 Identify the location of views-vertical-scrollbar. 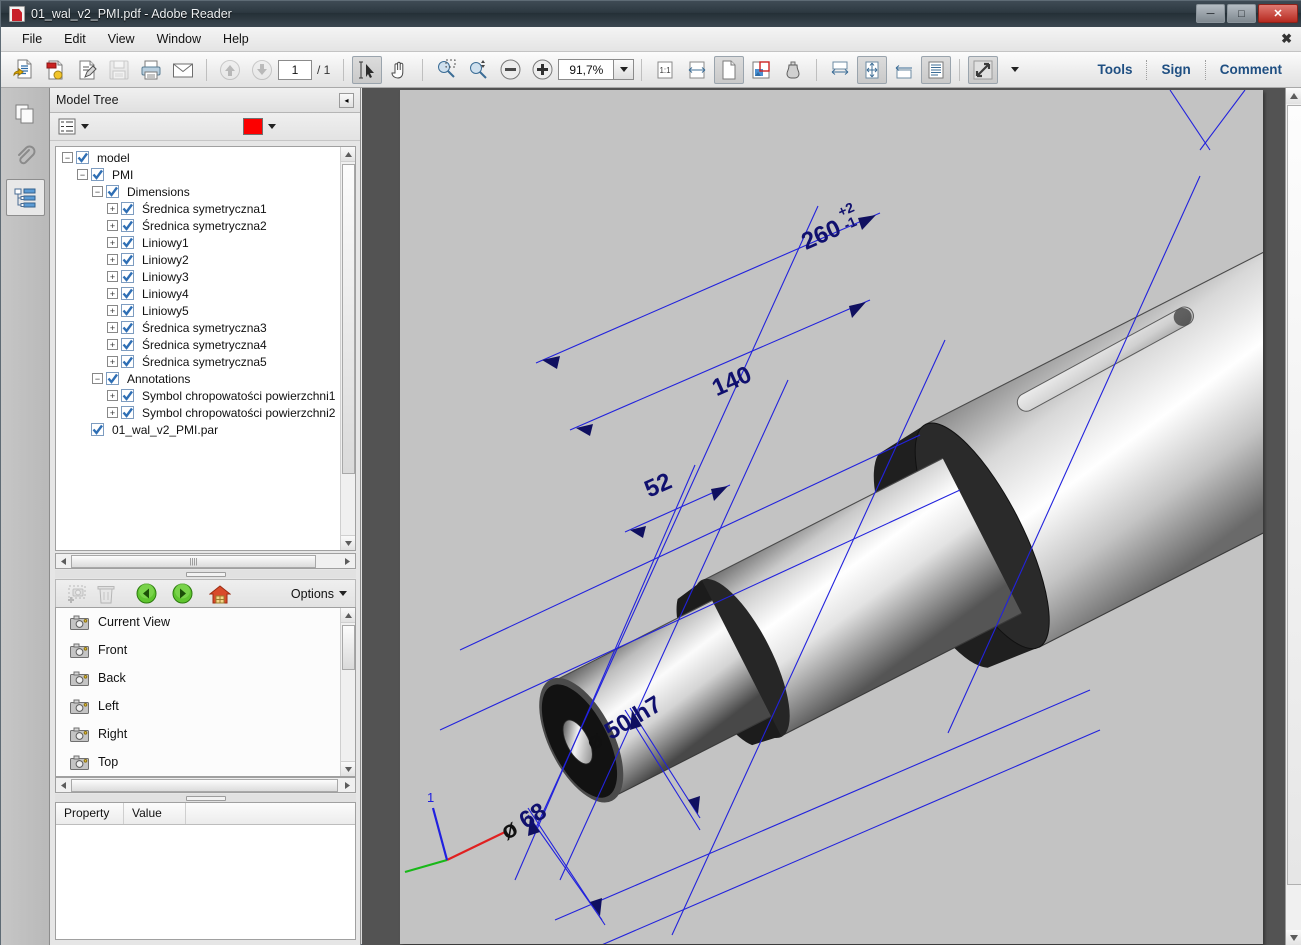
(347, 692).